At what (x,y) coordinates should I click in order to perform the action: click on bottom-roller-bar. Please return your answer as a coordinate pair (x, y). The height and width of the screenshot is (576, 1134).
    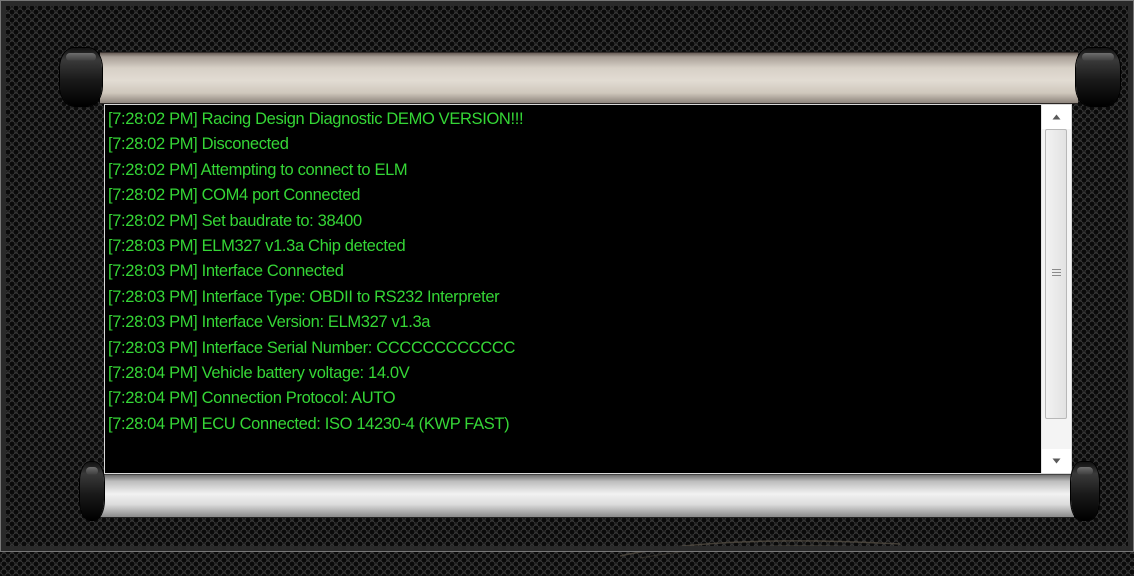
    Looking at the image, I should click on (587, 496).